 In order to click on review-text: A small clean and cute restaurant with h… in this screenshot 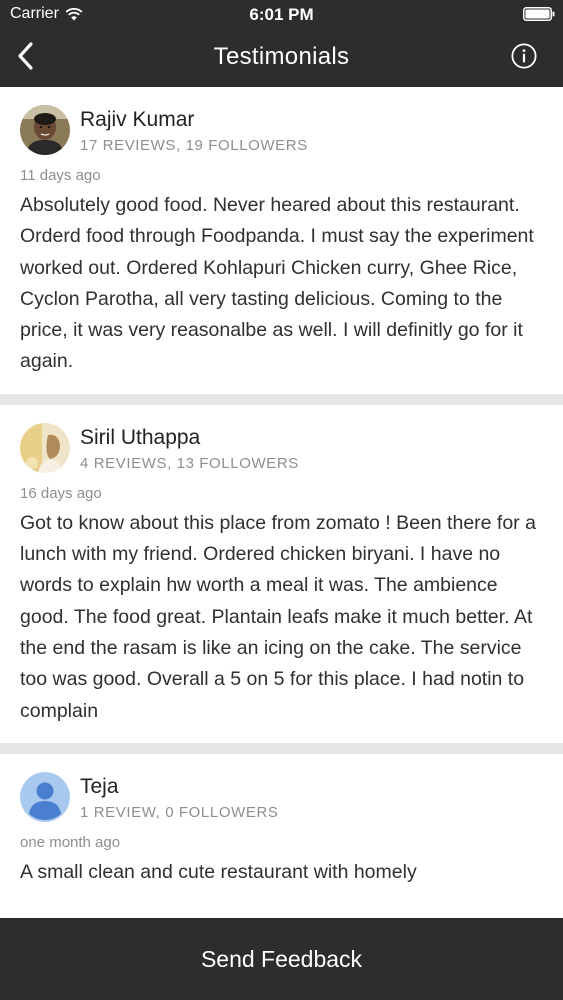, I will do `click(218, 871)`.